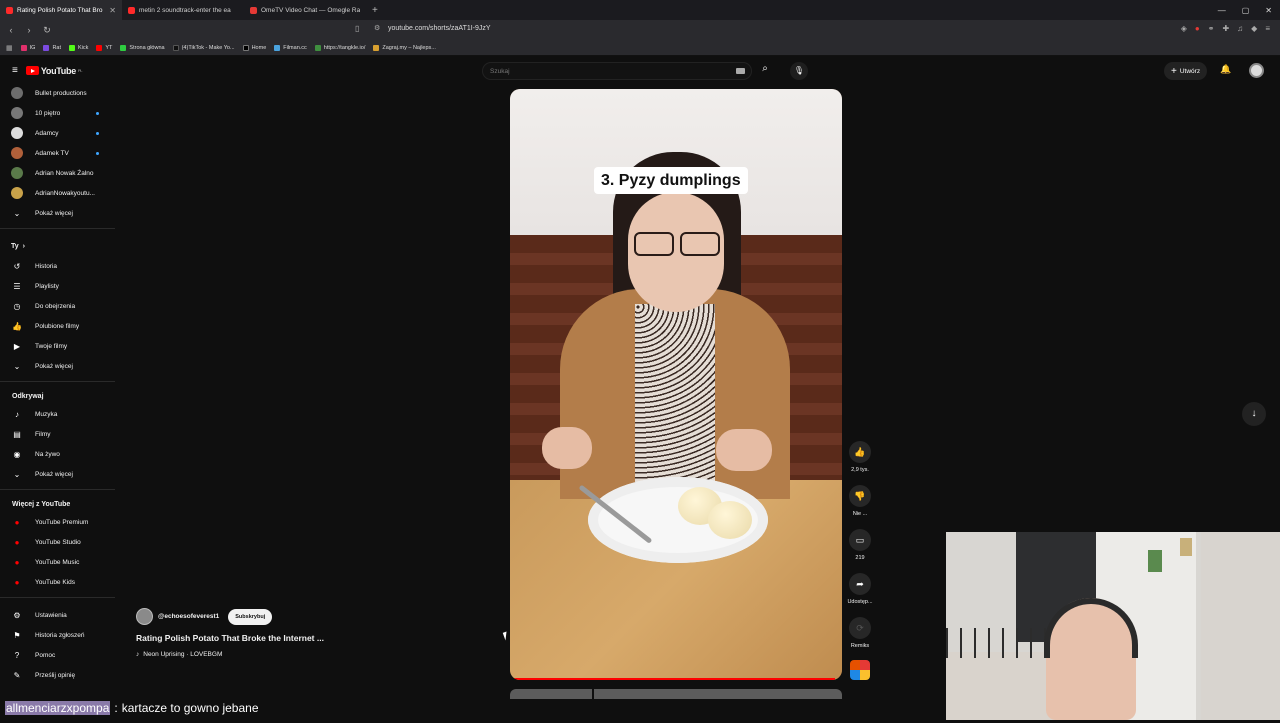  What do you see at coordinates (57, 266) in the screenshot?
I see `sidebar-item-history: ↺ Historia` at bounding box center [57, 266].